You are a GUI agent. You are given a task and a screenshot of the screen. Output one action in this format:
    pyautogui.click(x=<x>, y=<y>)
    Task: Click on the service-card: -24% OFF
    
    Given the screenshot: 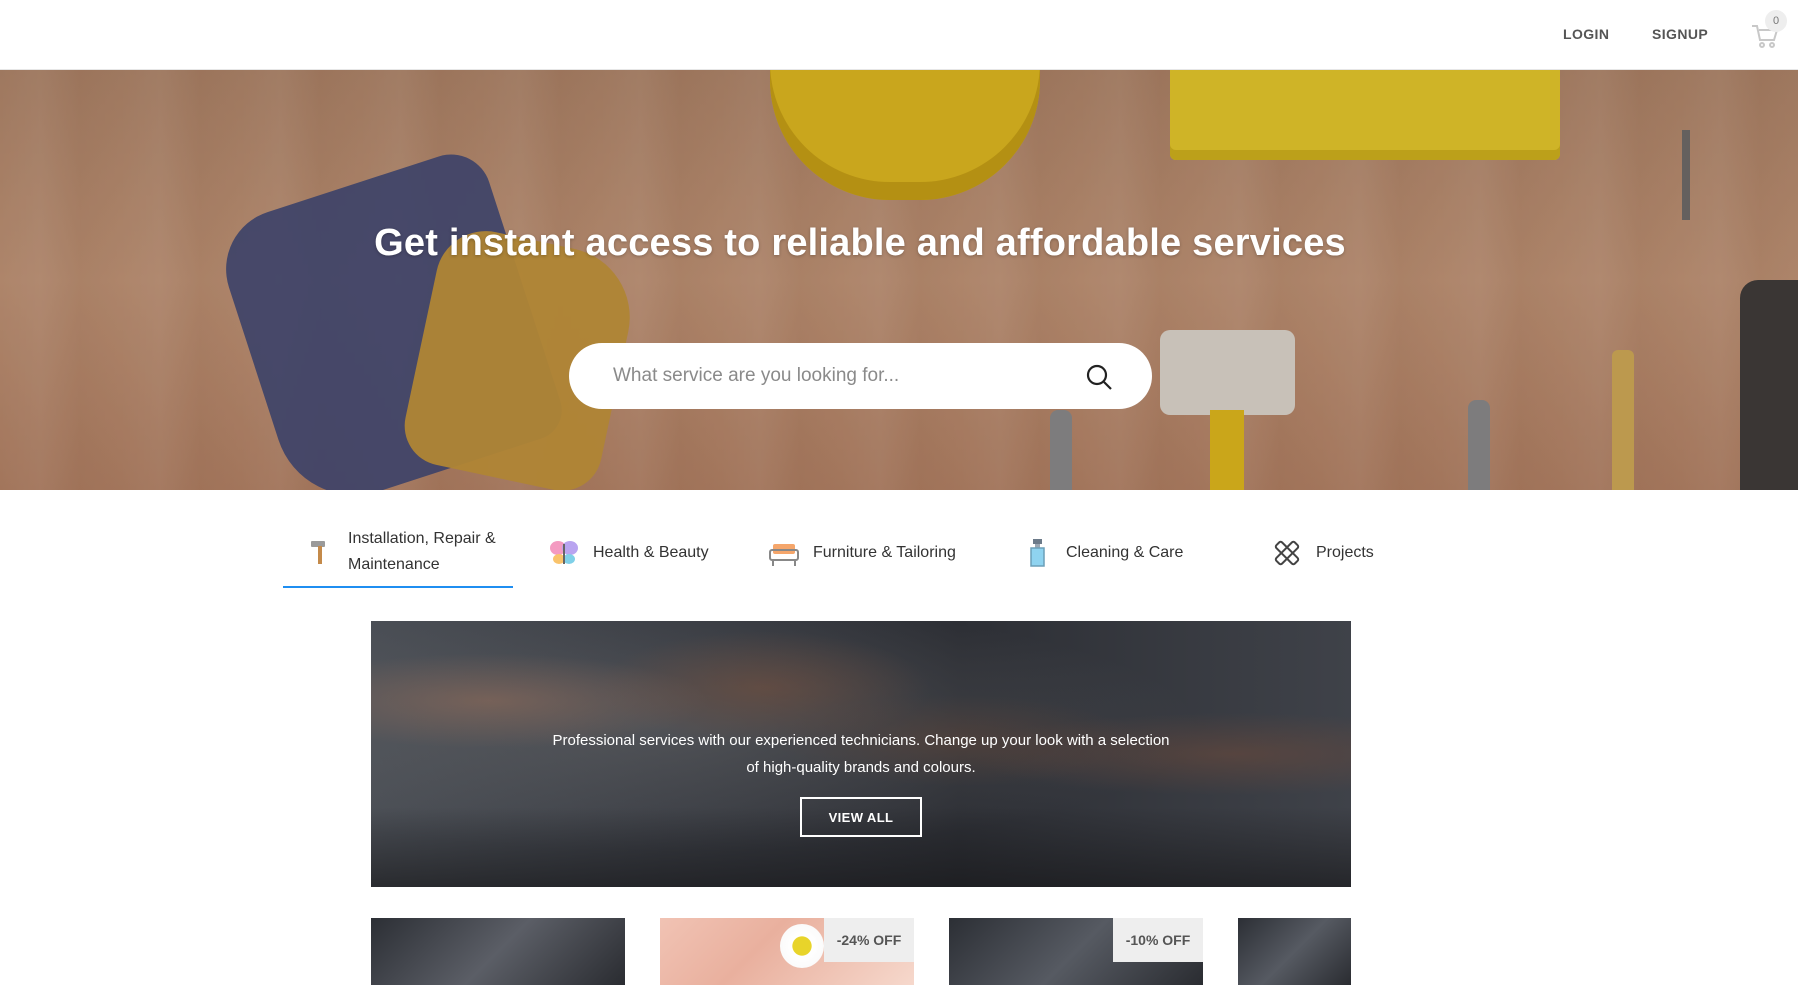 What is the action you would take?
    pyautogui.click(x=787, y=951)
    